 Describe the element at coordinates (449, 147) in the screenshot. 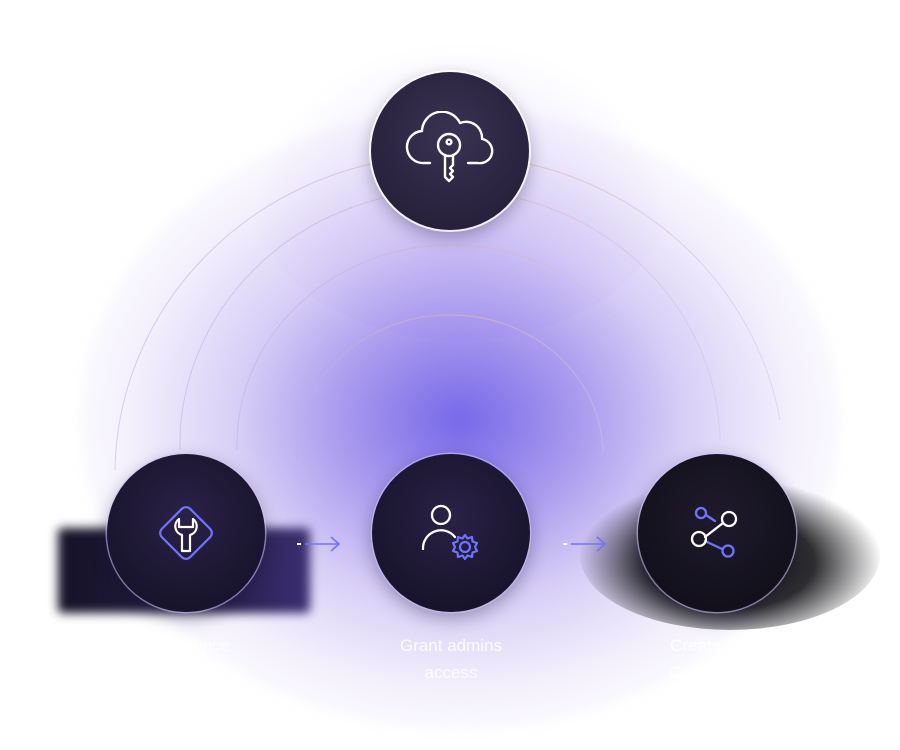

I see `cloud-key-icon` at that location.